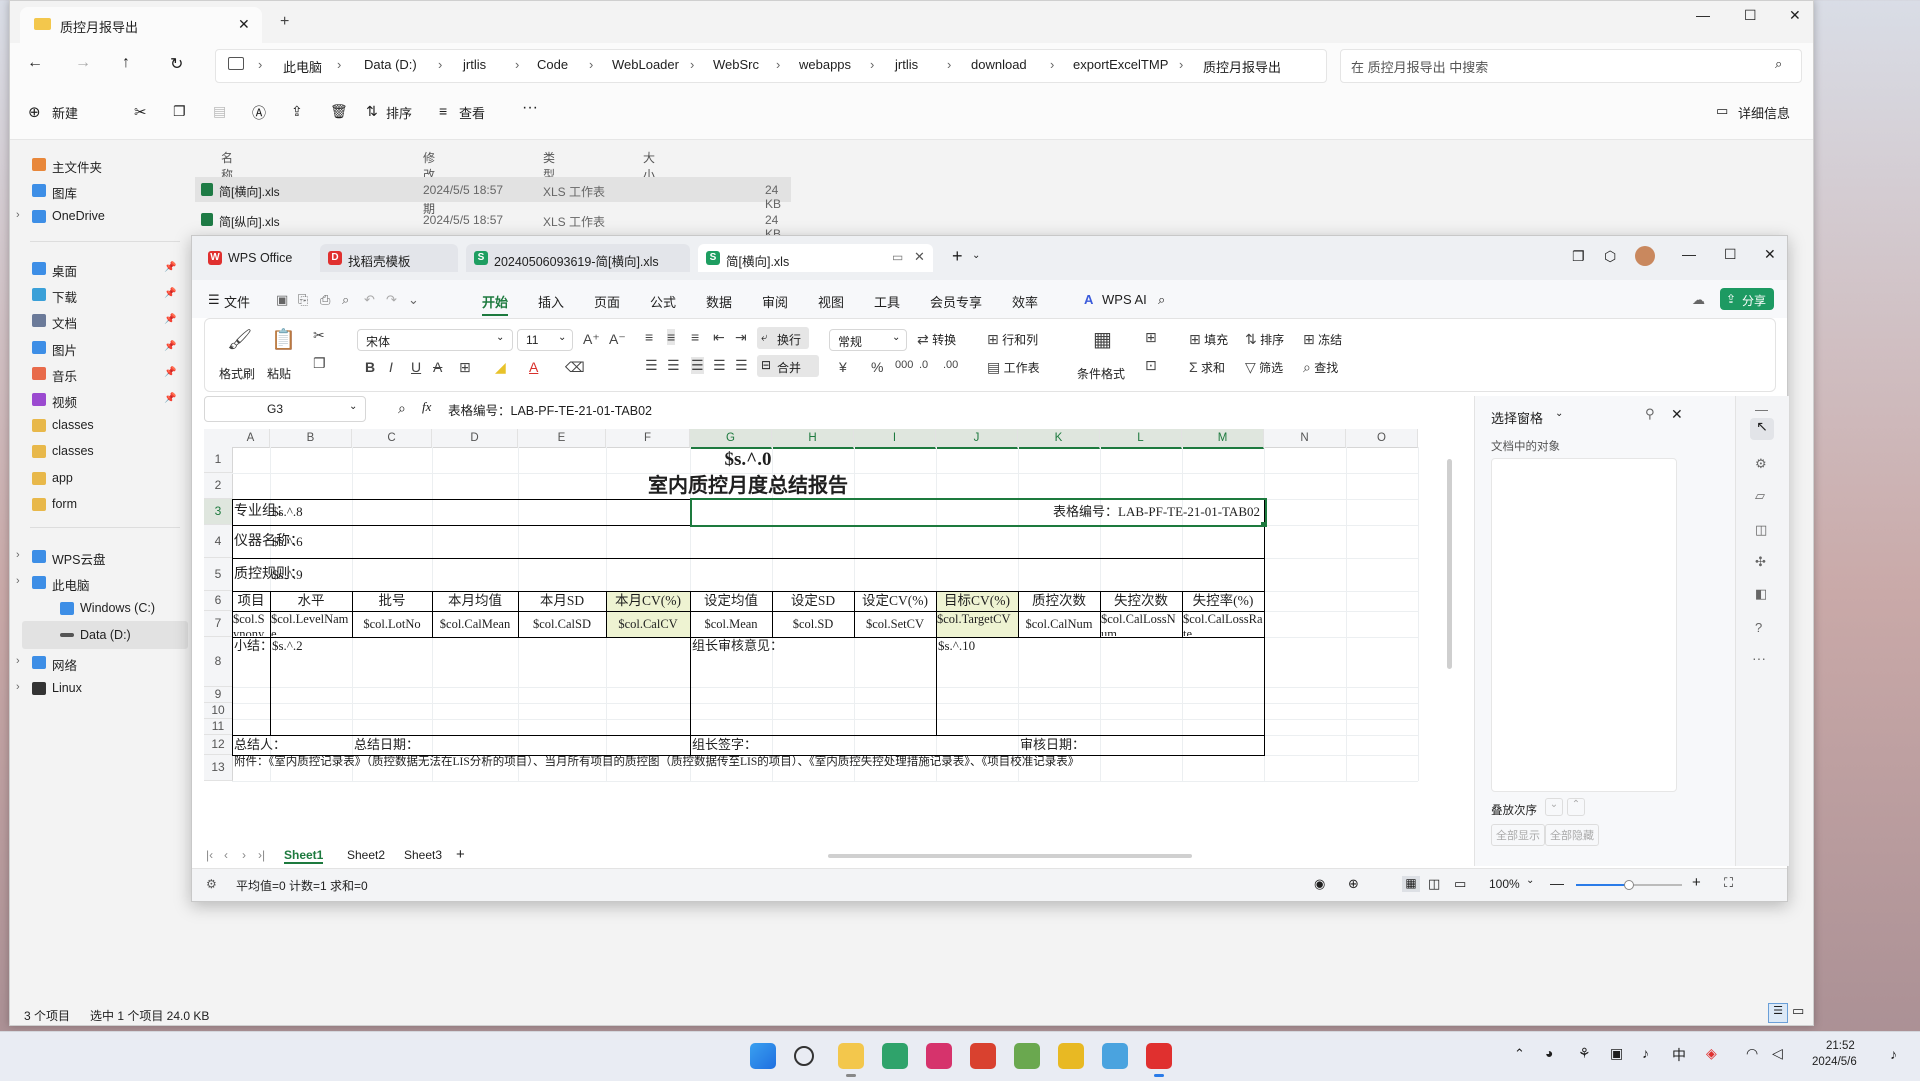  Describe the element at coordinates (1698, 300) in the screenshot. I see `cloud-icon: ☁` at that location.